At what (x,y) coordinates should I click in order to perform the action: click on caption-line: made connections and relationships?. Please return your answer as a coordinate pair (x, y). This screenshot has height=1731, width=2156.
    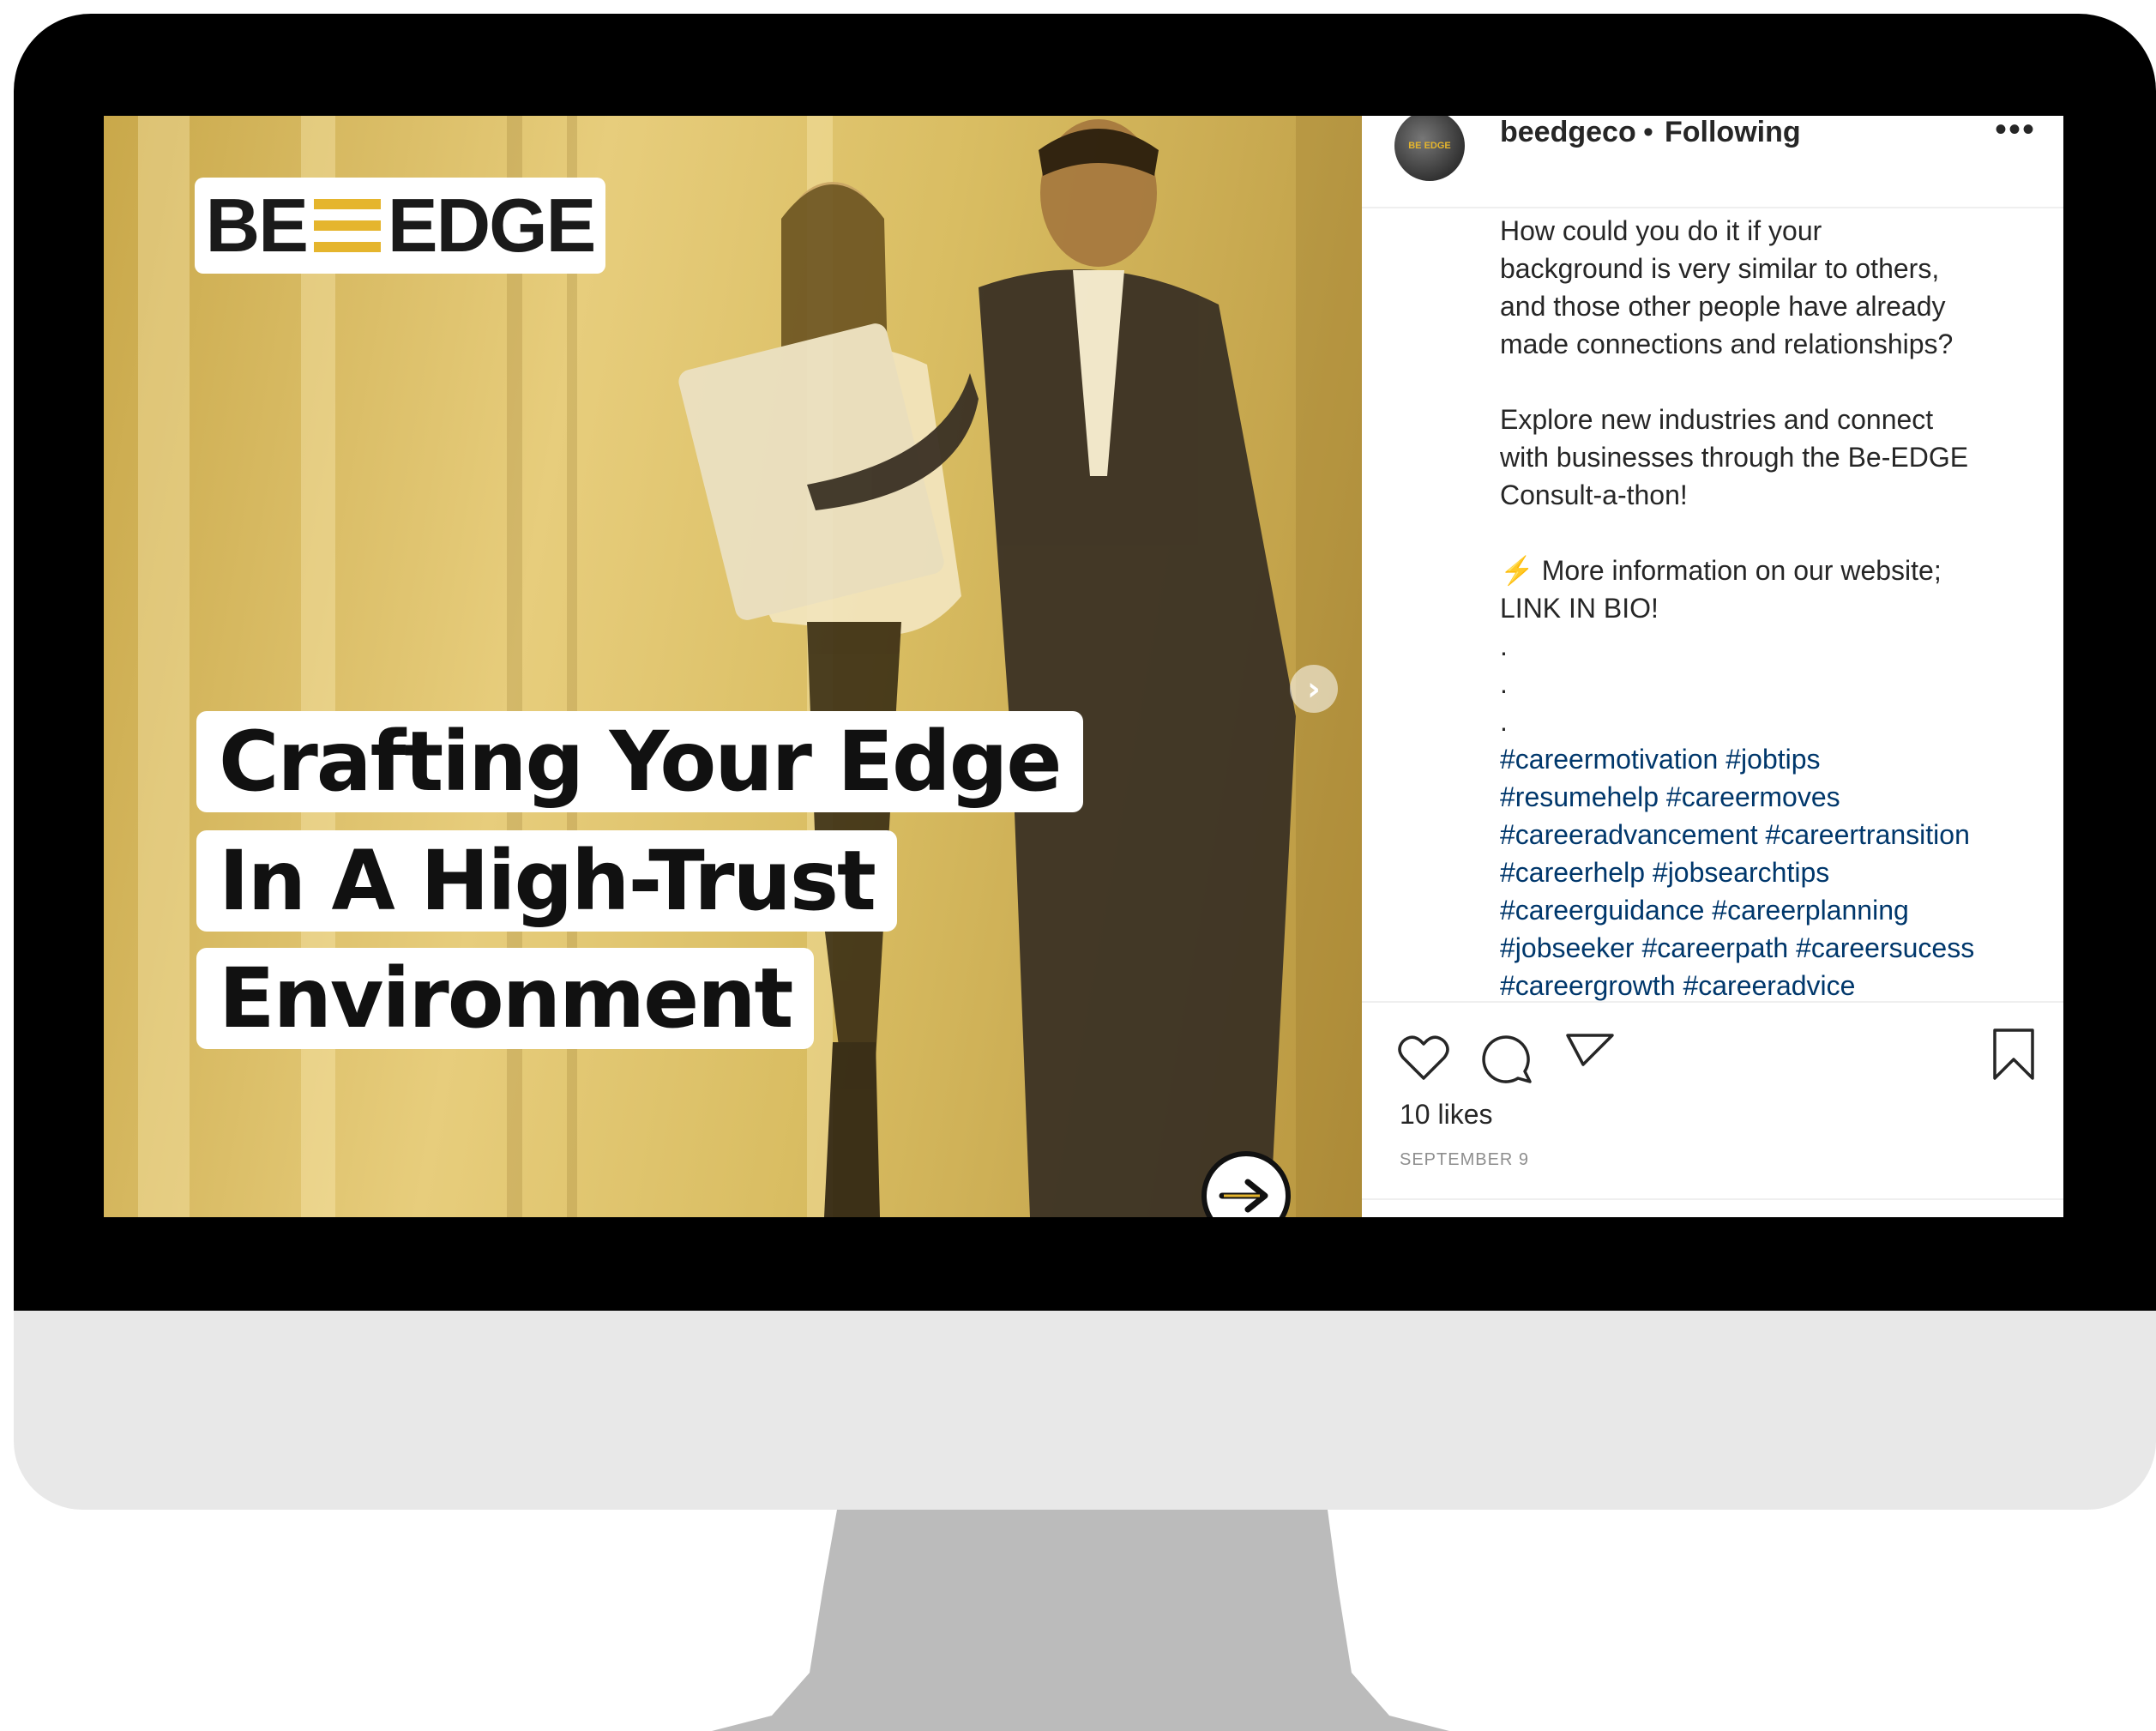
    Looking at the image, I should click on (1727, 344).